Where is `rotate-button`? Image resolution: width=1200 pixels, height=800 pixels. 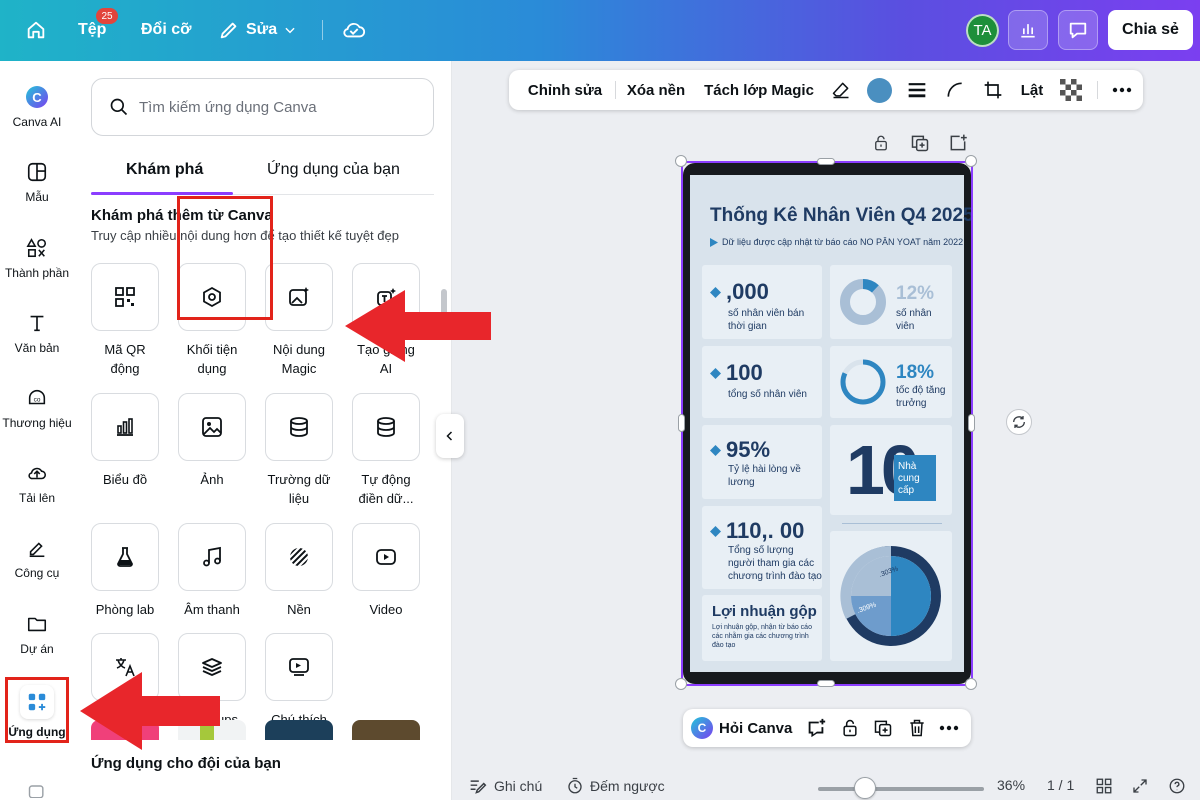 rotate-button is located at coordinates (1019, 422).